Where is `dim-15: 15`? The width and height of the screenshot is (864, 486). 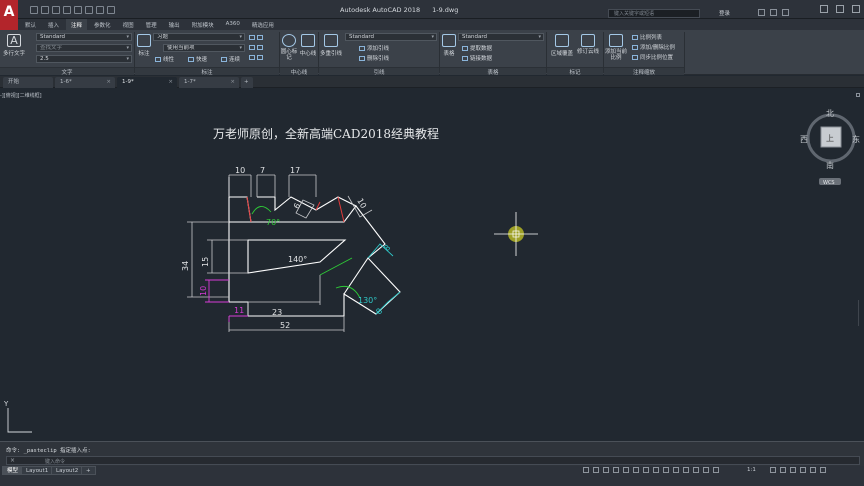
dim-15: 15 is located at coordinates (205, 262).